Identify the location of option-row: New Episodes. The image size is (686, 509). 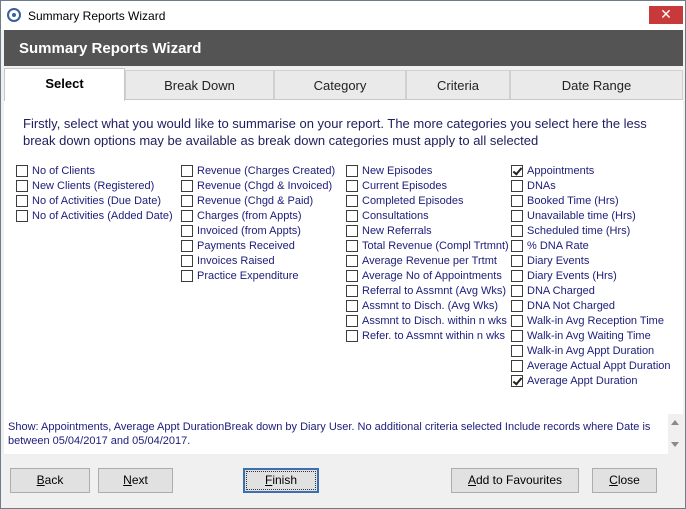
(427, 170).